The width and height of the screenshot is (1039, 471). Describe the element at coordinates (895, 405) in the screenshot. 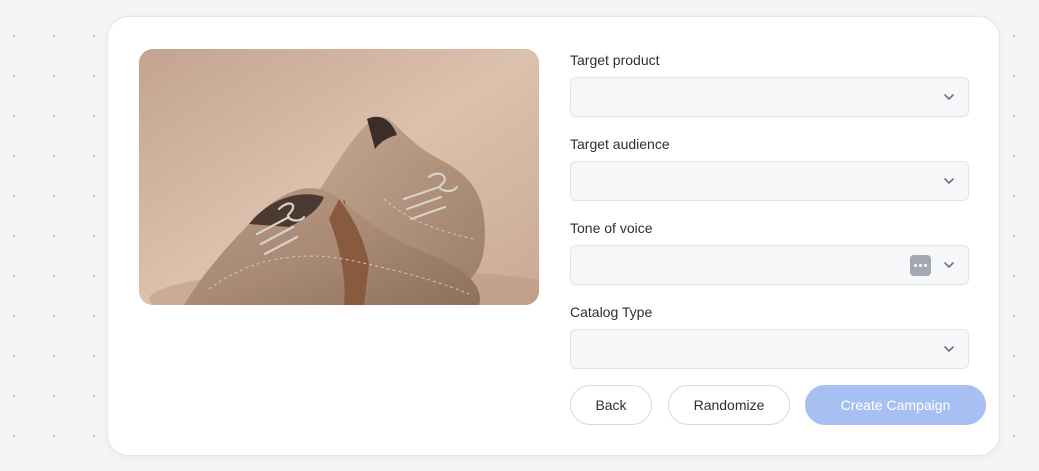

I see `create-campaign-button: Create Campaign` at that location.